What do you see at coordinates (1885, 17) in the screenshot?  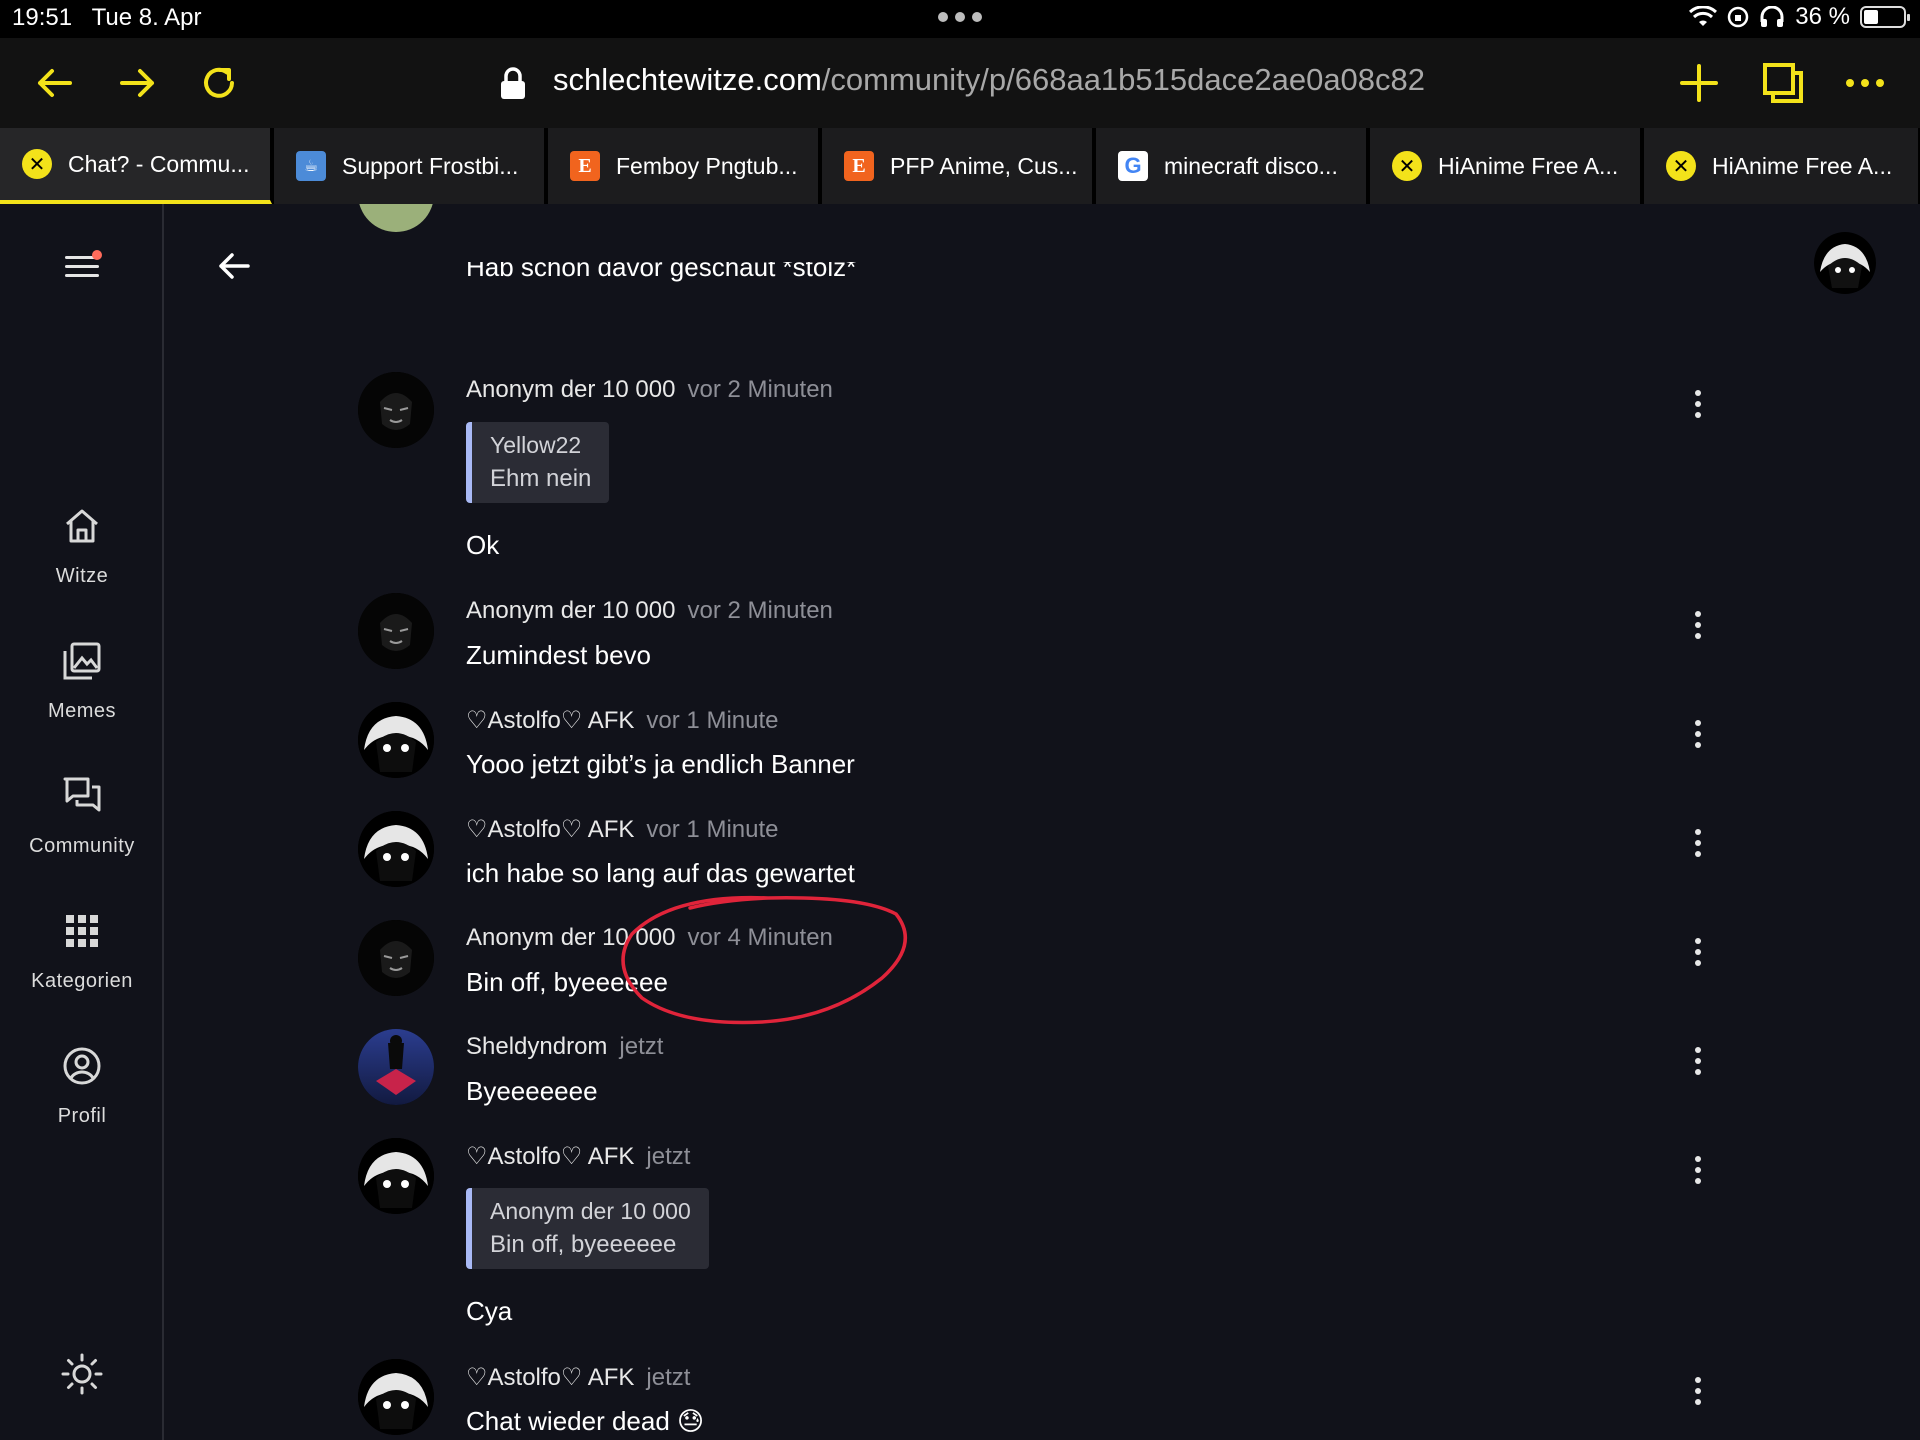 I see `battery-icon` at bounding box center [1885, 17].